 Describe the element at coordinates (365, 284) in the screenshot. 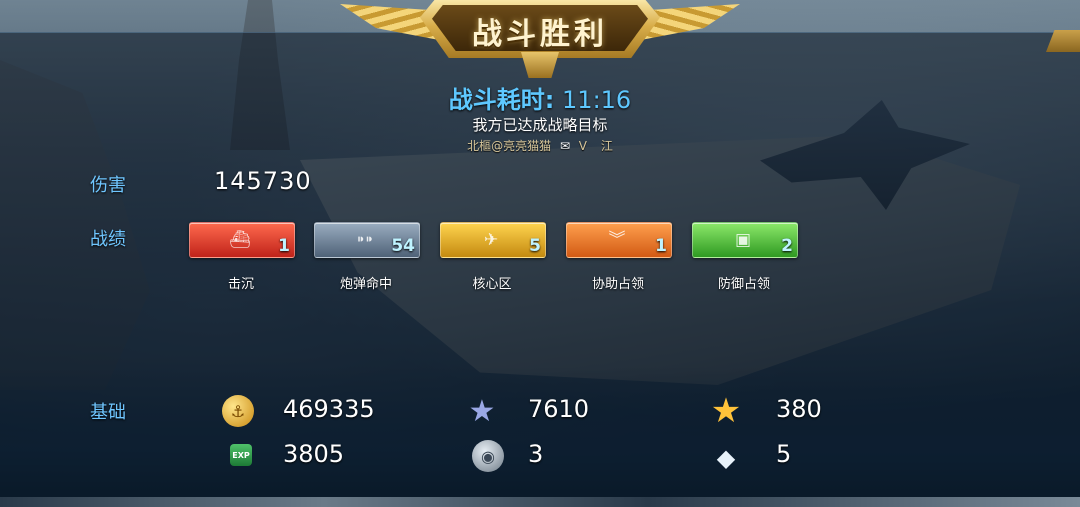

I see `shell-hit-caption: 炮弹命中` at that location.